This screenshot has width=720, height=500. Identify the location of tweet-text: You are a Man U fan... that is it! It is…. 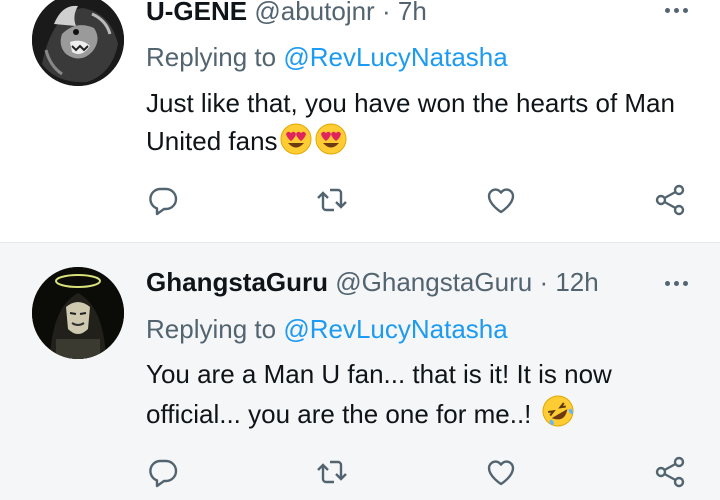
(416, 397).